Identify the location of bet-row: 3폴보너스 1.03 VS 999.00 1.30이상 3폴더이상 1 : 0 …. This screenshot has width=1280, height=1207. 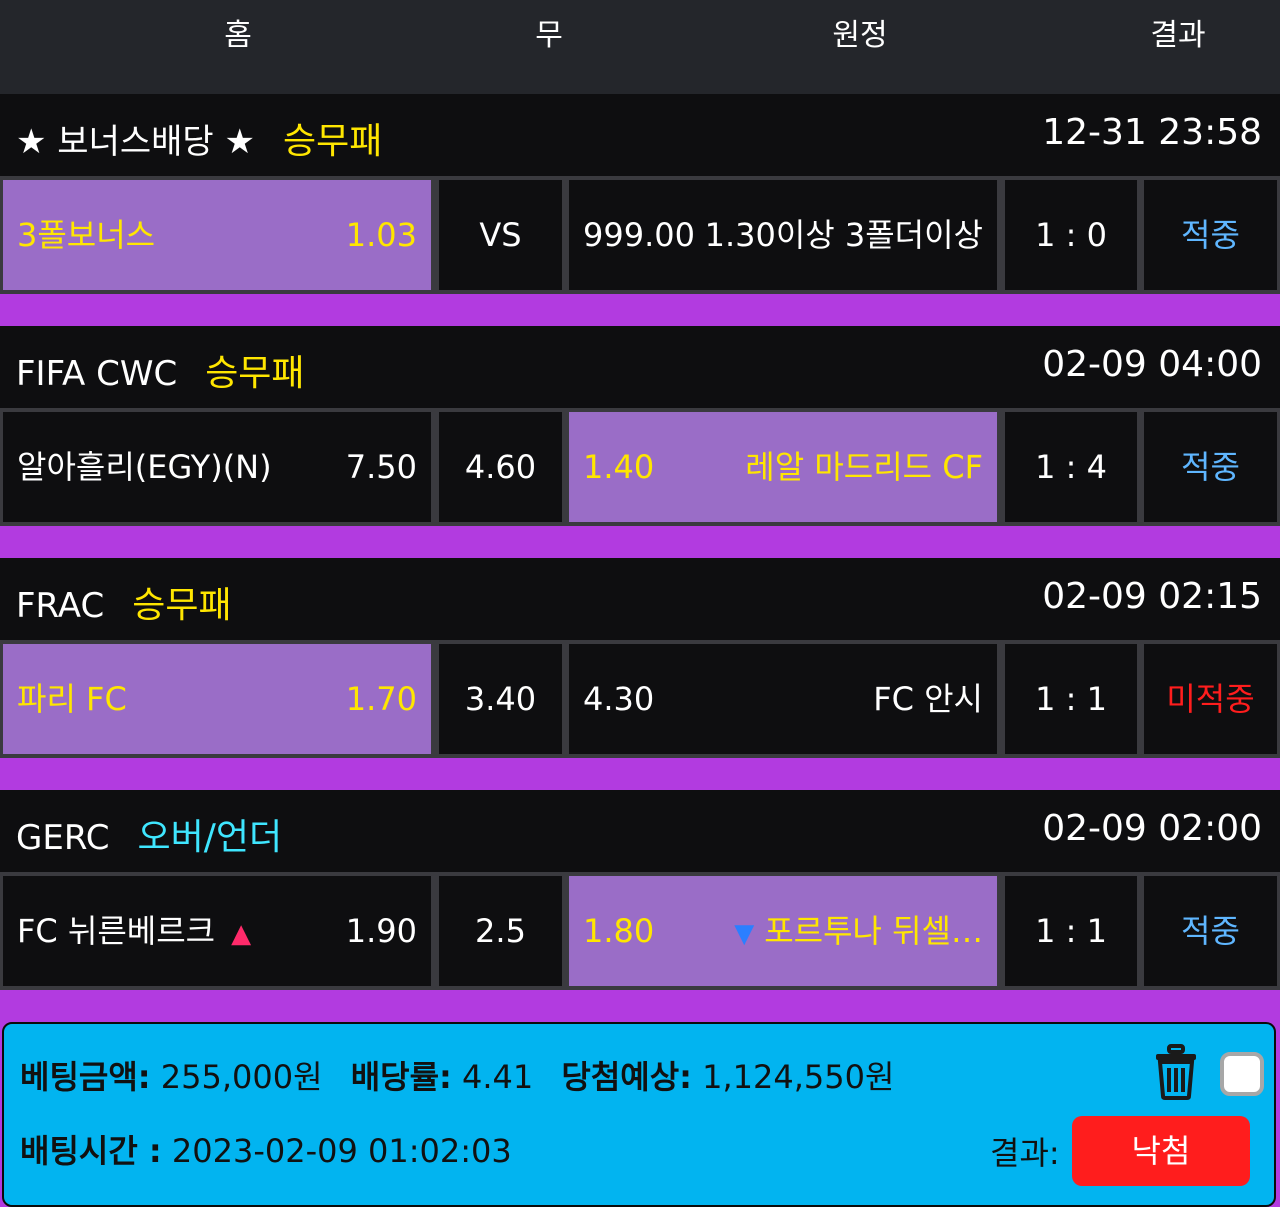
(640, 235).